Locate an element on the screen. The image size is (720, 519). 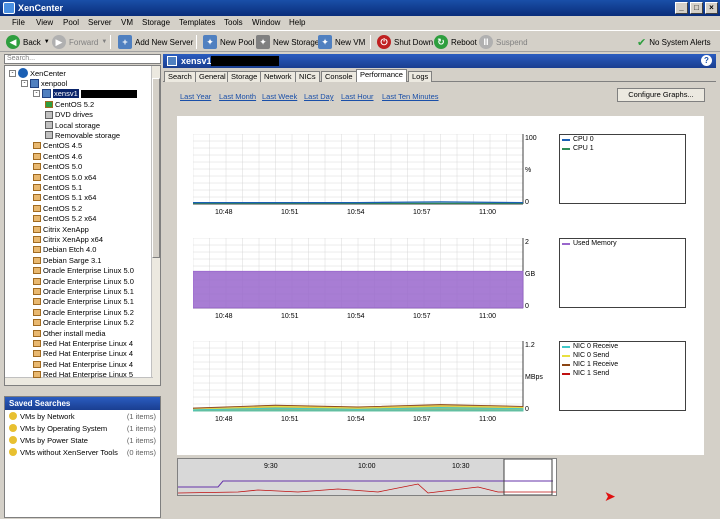
link-last-week: Last Week is located at coordinates (279, 96).